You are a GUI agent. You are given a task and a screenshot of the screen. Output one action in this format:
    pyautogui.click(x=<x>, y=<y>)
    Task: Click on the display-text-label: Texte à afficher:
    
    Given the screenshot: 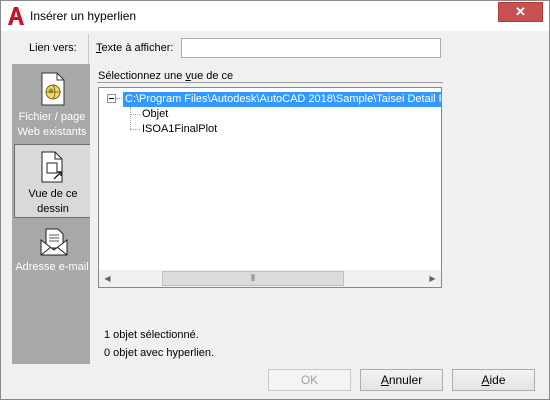 What is the action you would take?
    pyautogui.click(x=135, y=48)
    